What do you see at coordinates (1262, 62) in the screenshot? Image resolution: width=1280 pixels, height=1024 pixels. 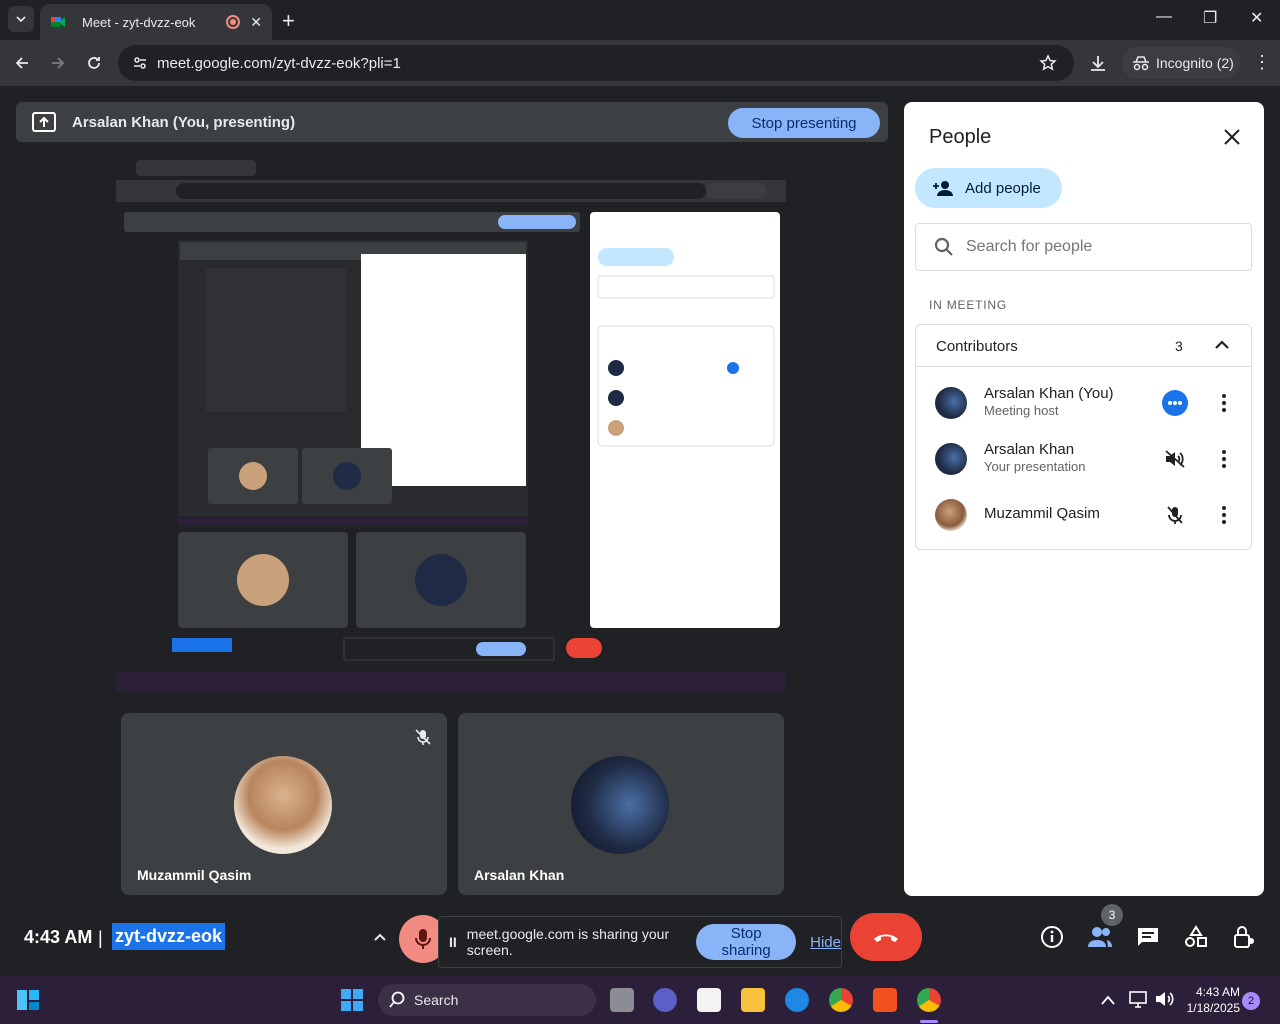 I see `browser-menu-icon: ⋮` at bounding box center [1262, 62].